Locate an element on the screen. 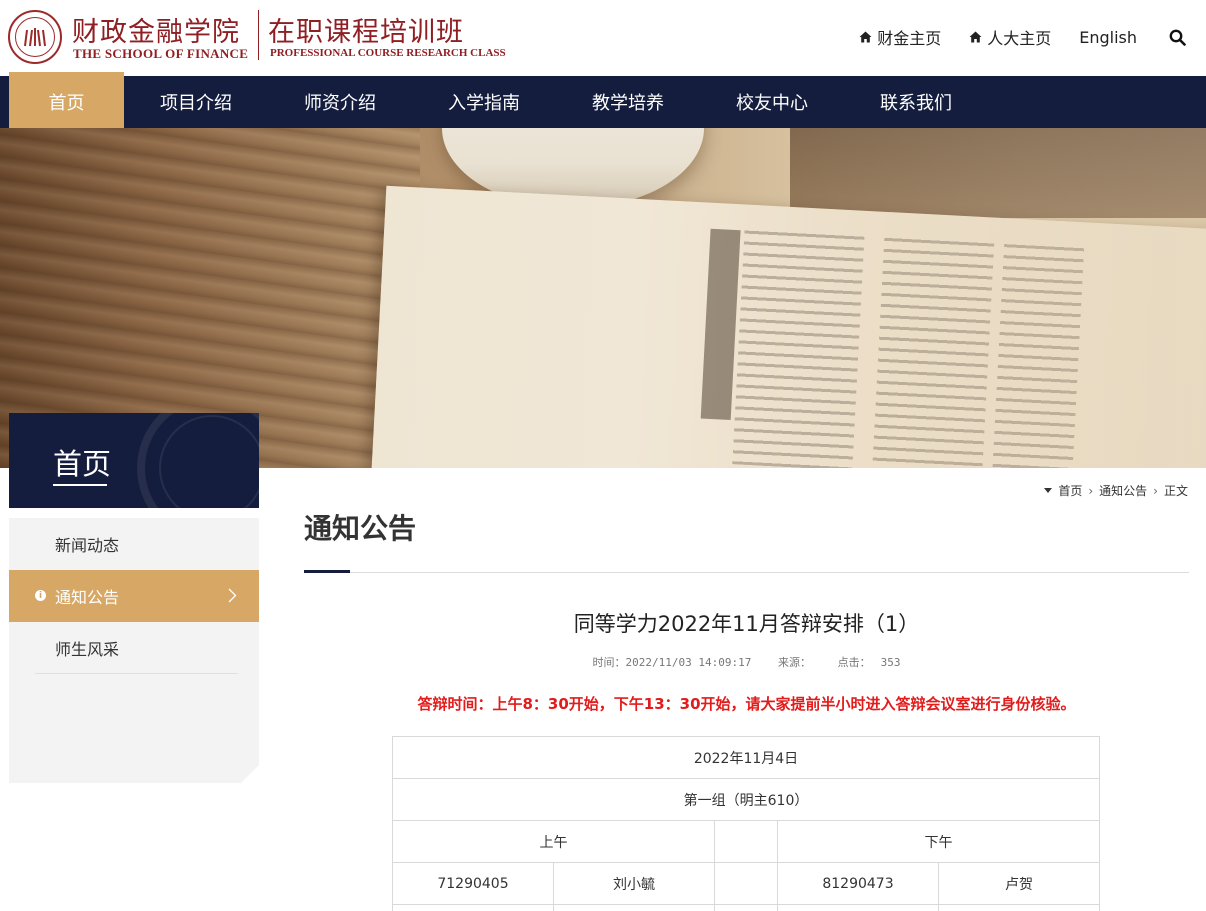  sidebar-item-label: 师生风采 is located at coordinates (87, 649).